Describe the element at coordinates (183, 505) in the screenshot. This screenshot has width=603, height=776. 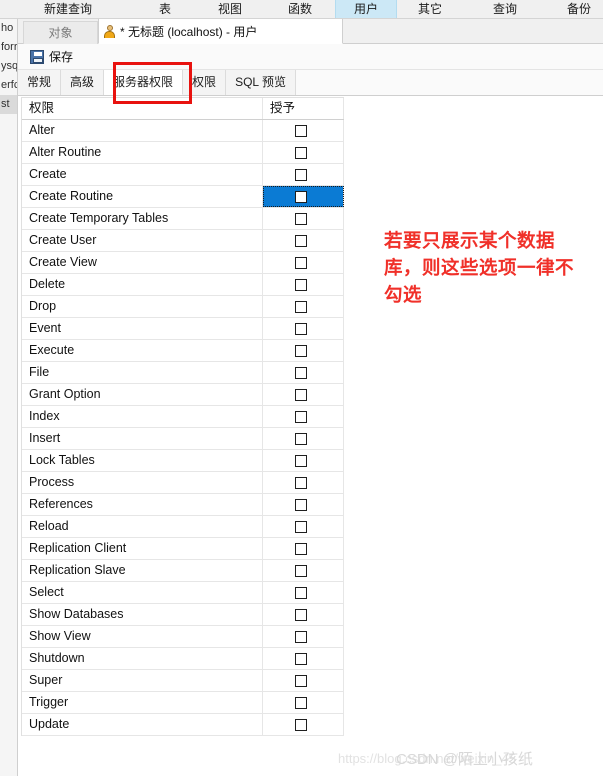
I see `table-row: References` at that location.